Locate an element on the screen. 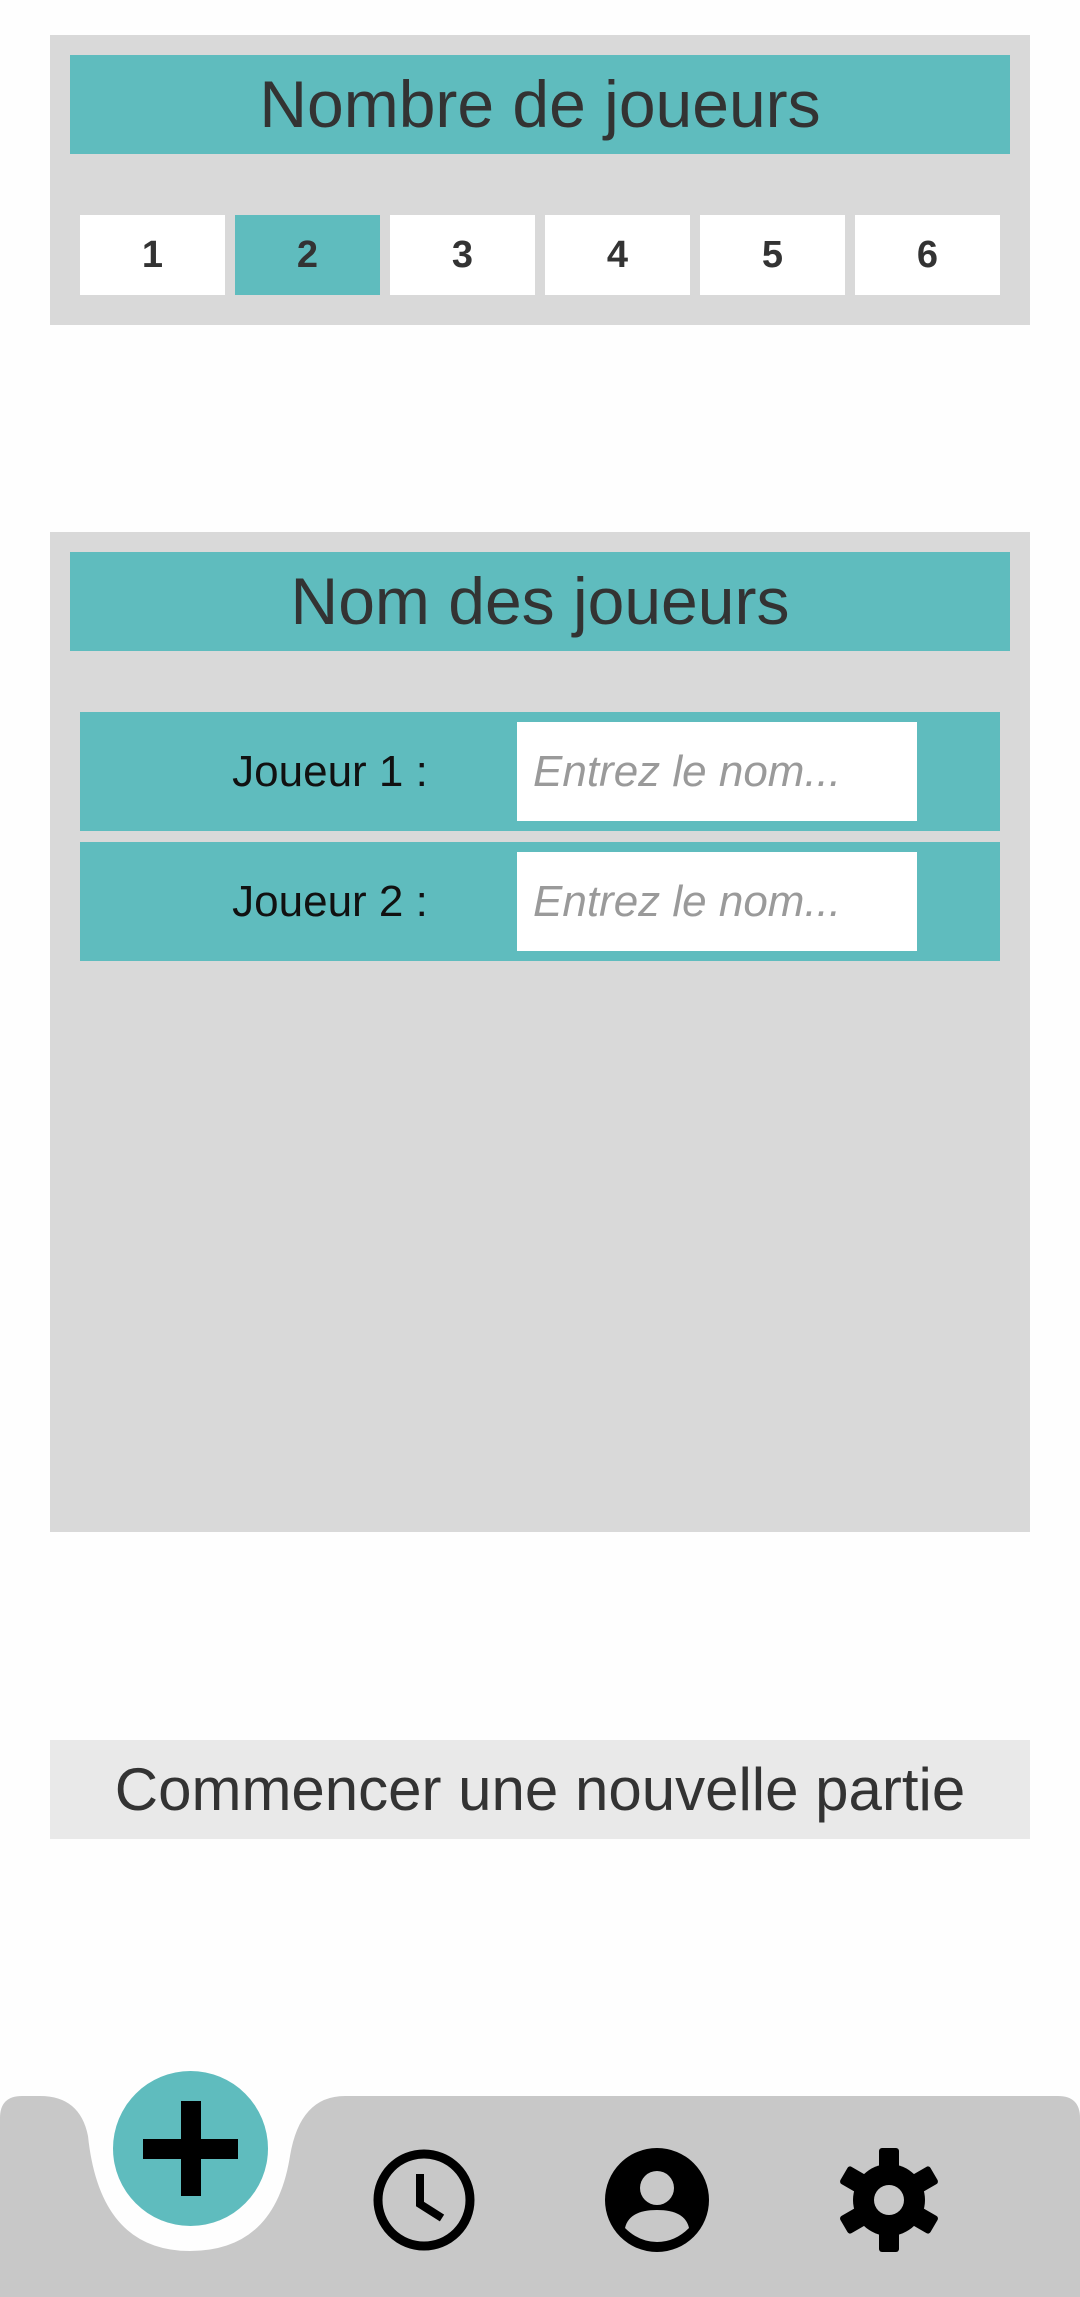 The image size is (1080, 2297). player-count-title: Nombre de joueurs is located at coordinates (540, 104).